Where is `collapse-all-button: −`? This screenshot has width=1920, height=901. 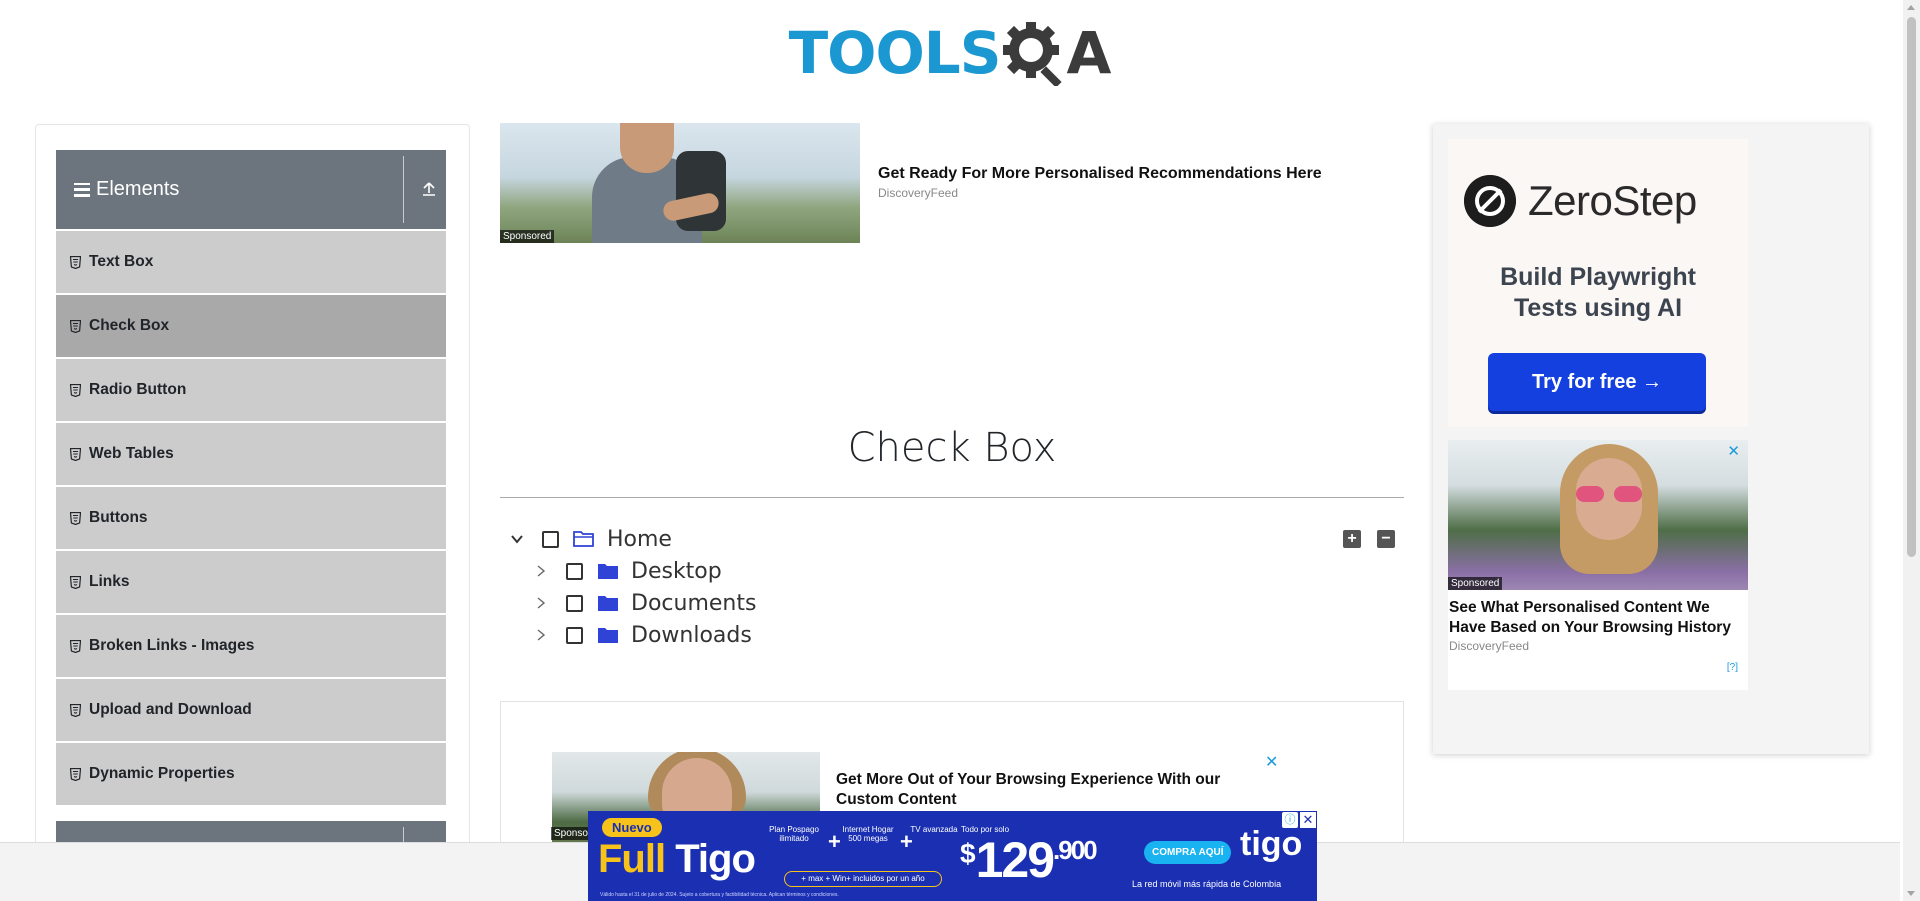 collapse-all-button: − is located at coordinates (1386, 539).